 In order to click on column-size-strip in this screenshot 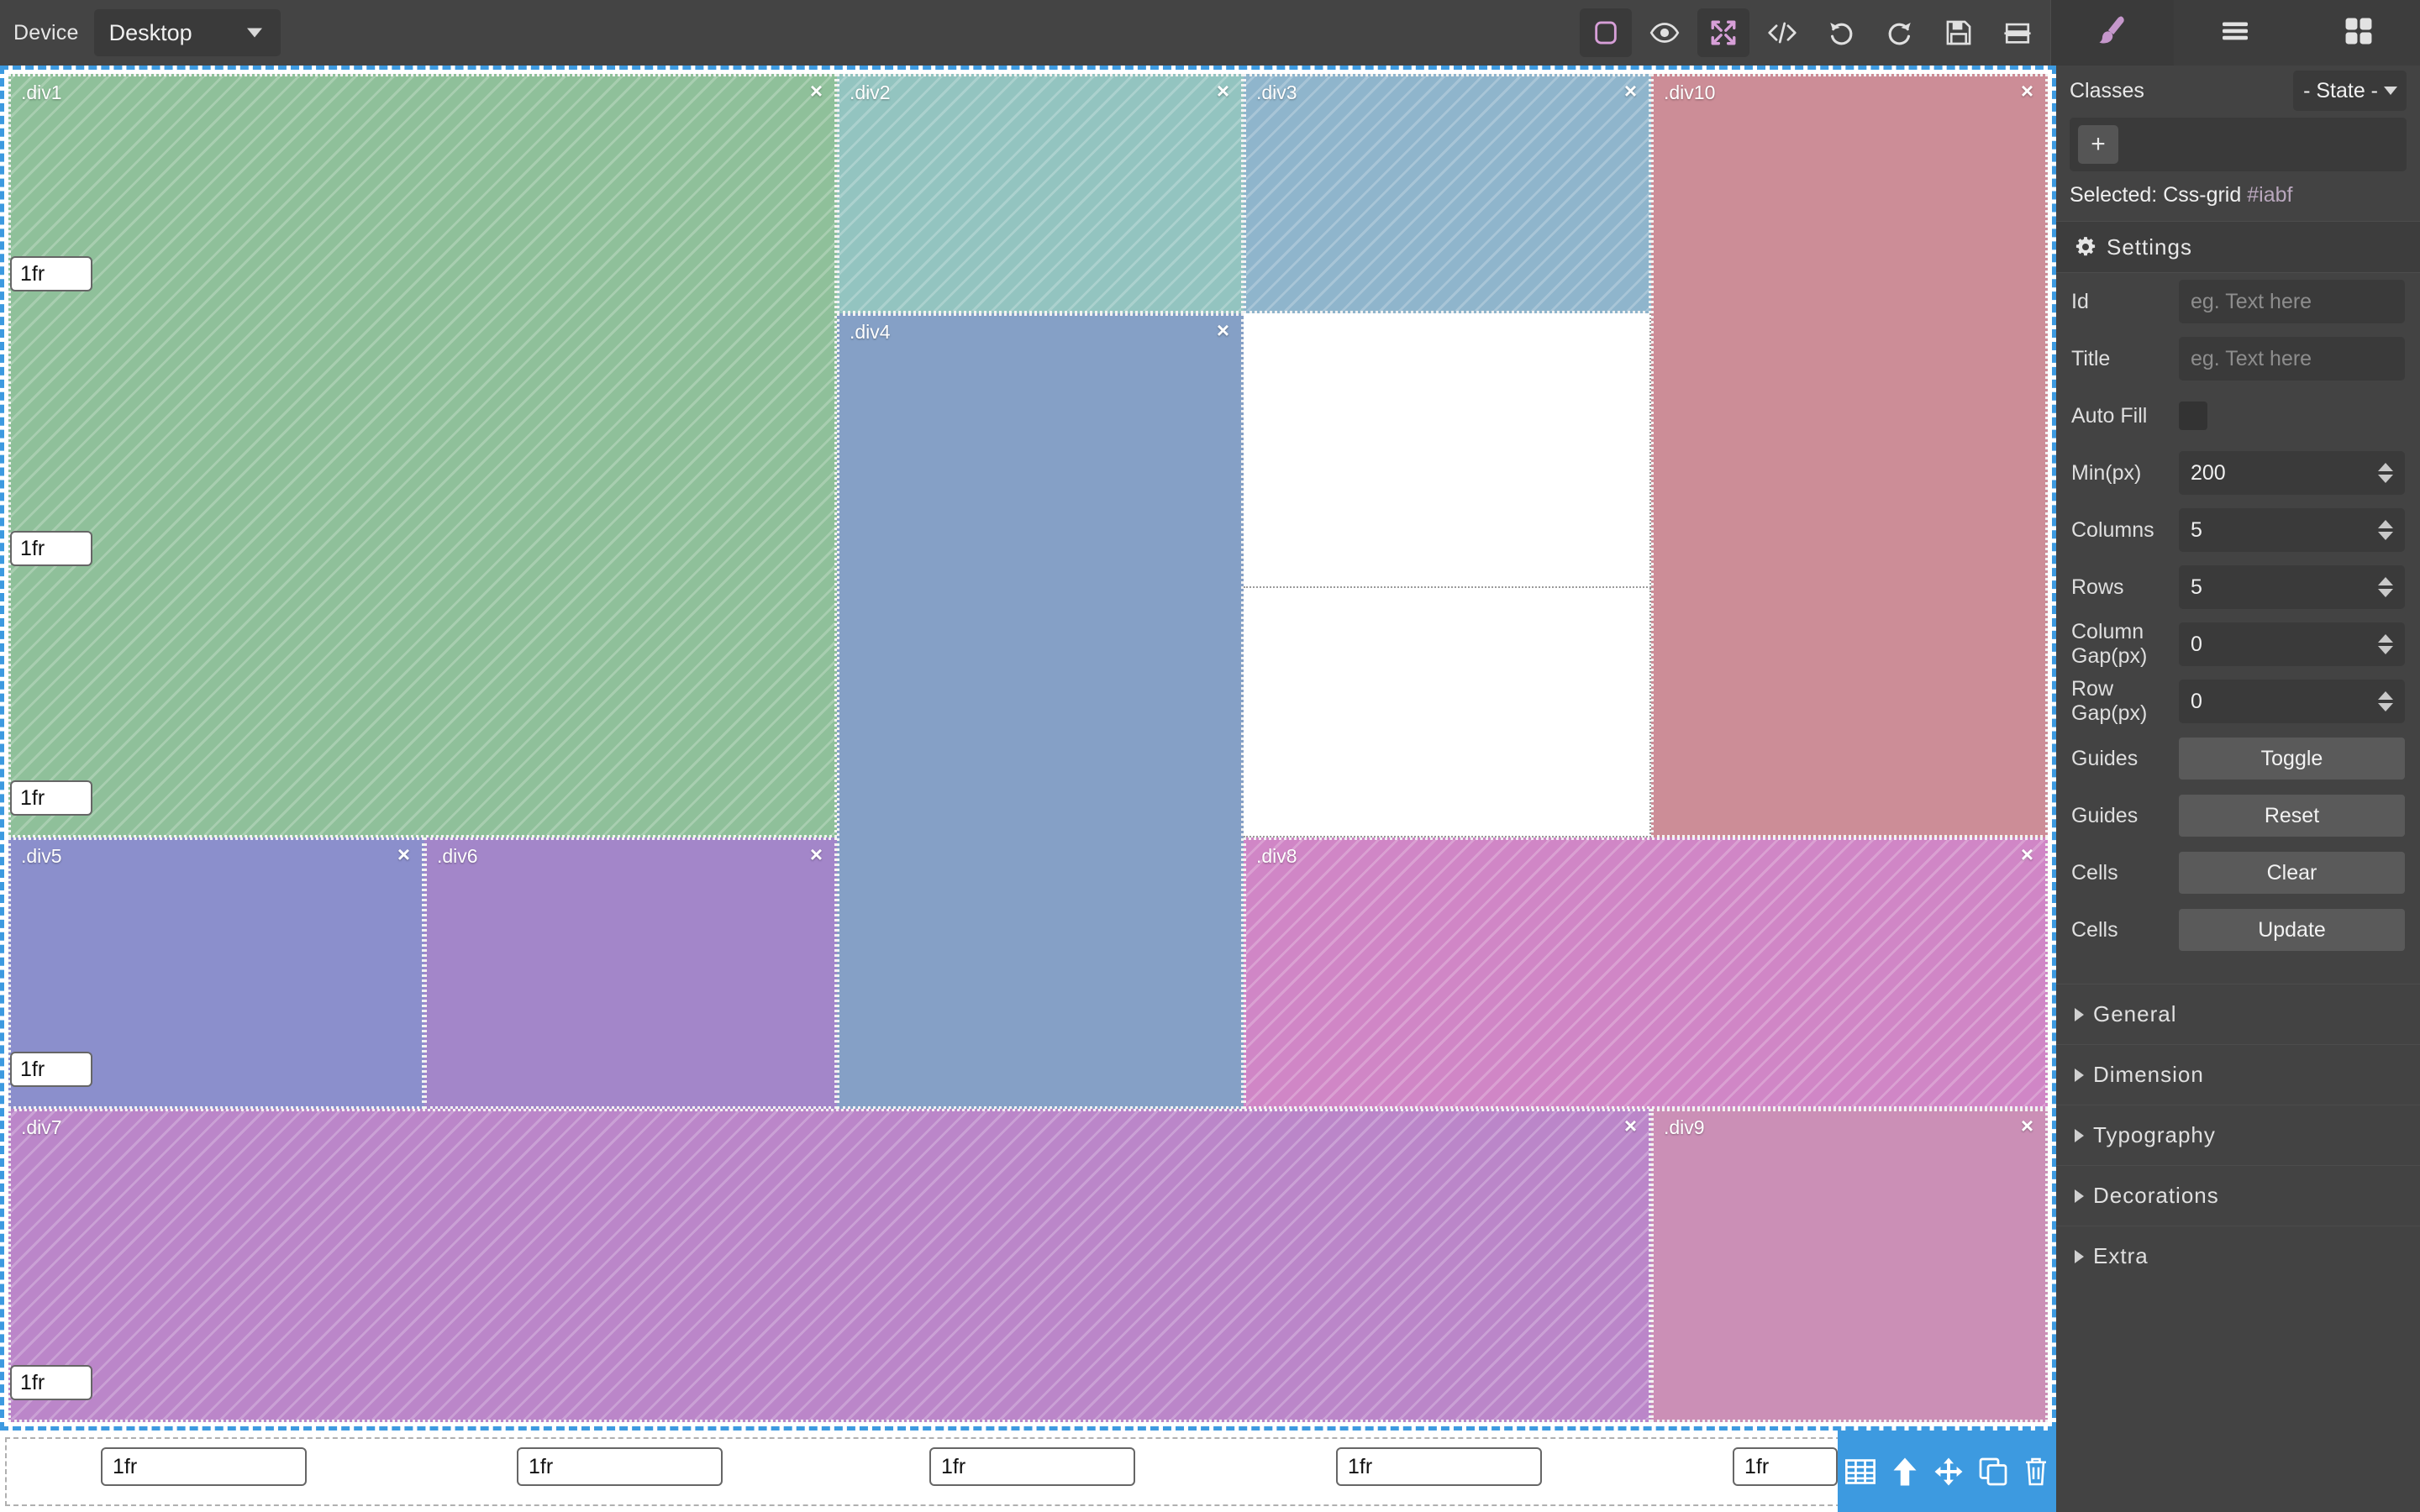, I will do `click(1028, 1471)`.